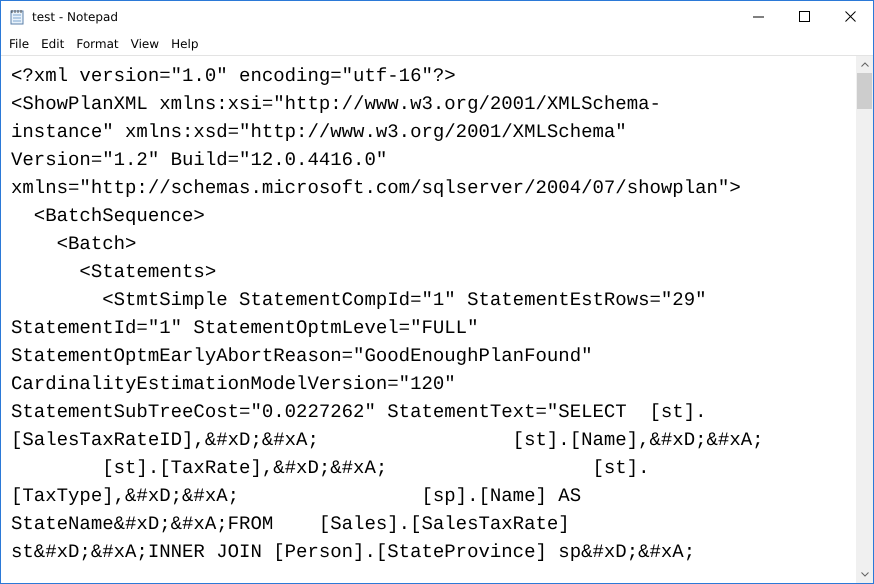  I want to click on text-line: [SalesTaxRateID],&#xD;&#xA; [st].[Name],&#xD;&#xA;, so click(387, 440).